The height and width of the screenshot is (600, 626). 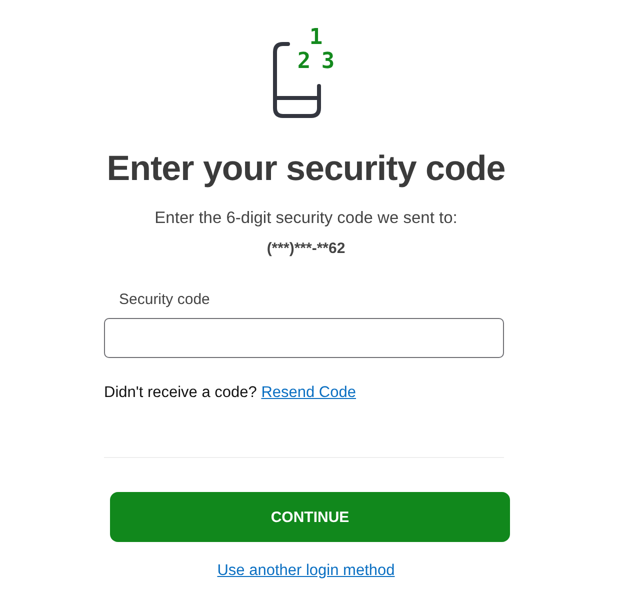 I want to click on page-title: Enter your security code, so click(x=306, y=169).